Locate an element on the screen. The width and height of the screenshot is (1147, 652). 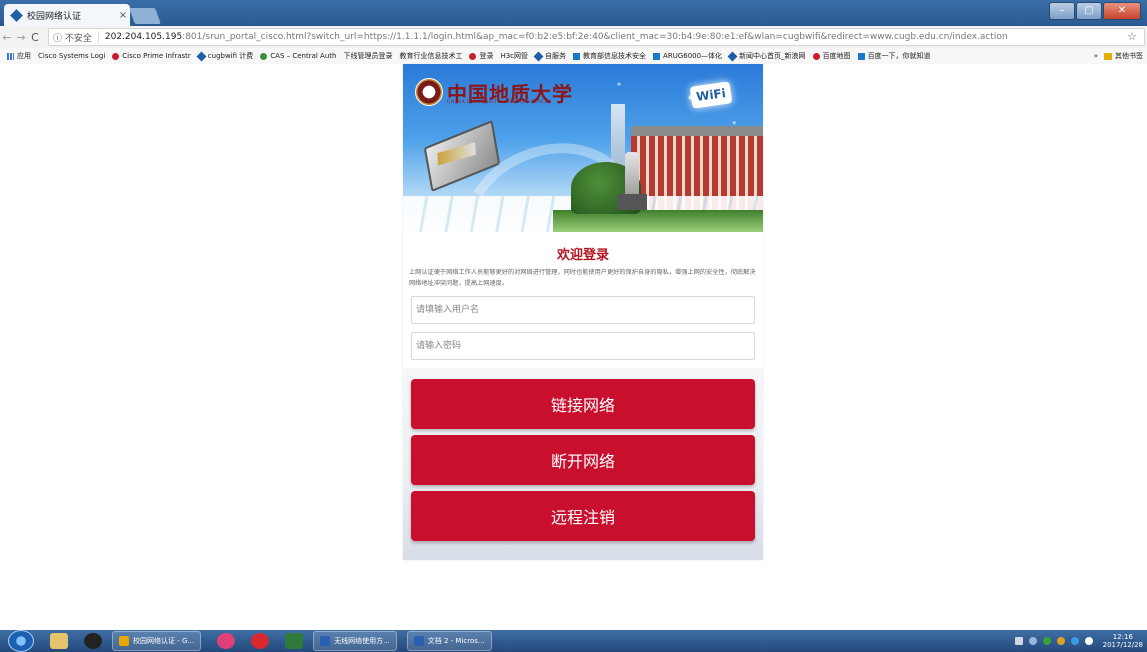
other-bookmarks: » 其他书签 is located at coordinates (1116, 56).